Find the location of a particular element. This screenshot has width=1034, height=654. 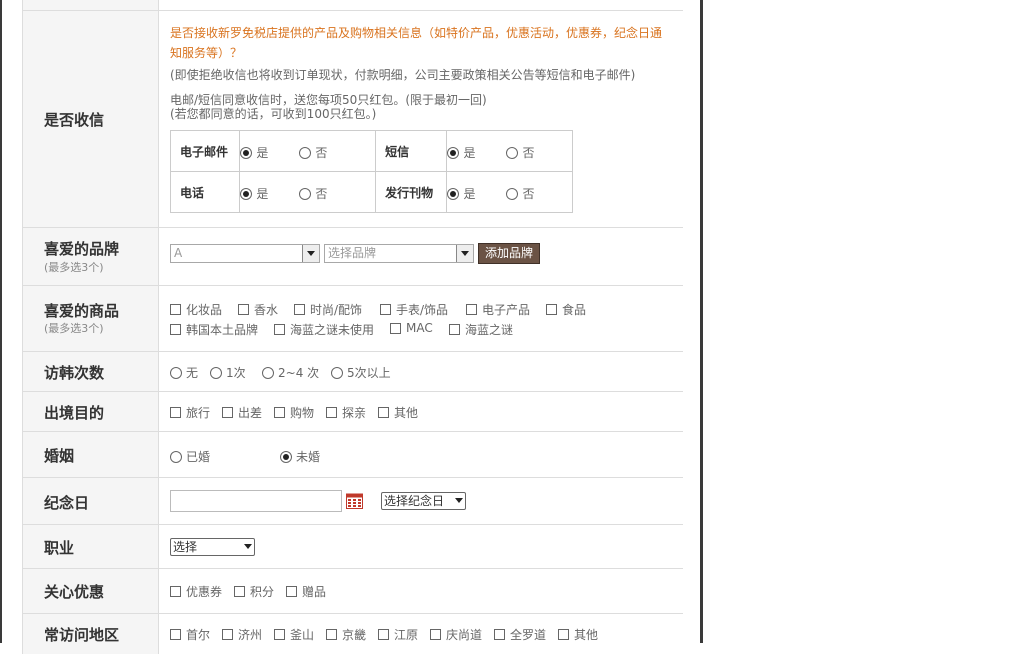

interest-option: 优惠券 is located at coordinates (196, 591).